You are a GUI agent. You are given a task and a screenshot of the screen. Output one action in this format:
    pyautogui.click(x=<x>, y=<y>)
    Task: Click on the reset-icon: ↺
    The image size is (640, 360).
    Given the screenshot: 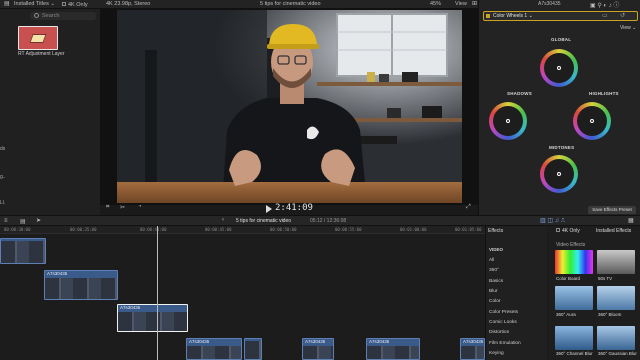 What is the action you would take?
    pyautogui.click(x=622, y=15)
    